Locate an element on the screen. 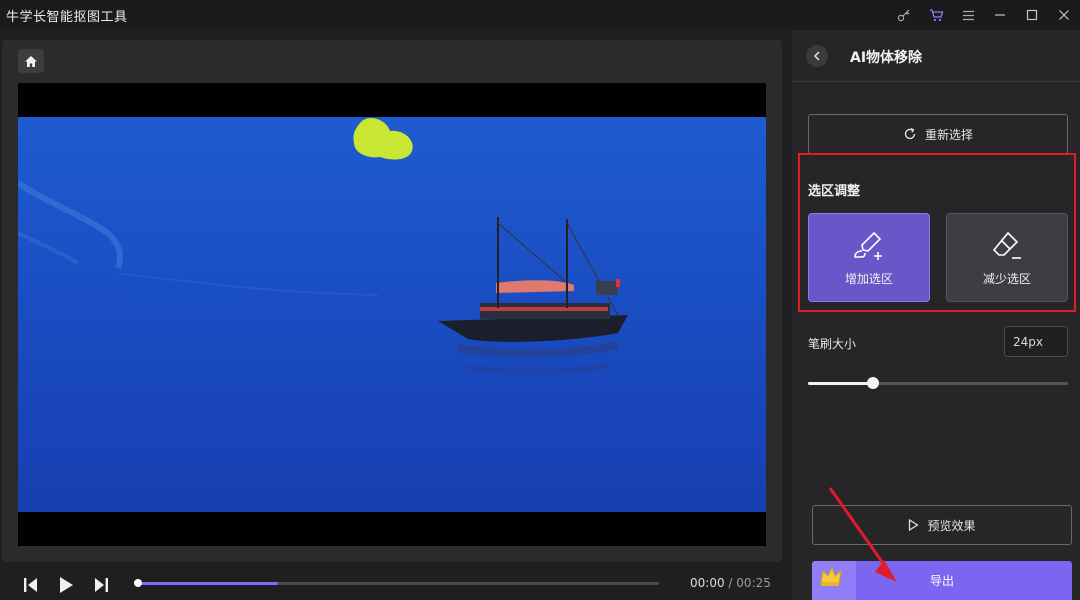  eraser-minus-icon is located at coordinates (1006, 245).